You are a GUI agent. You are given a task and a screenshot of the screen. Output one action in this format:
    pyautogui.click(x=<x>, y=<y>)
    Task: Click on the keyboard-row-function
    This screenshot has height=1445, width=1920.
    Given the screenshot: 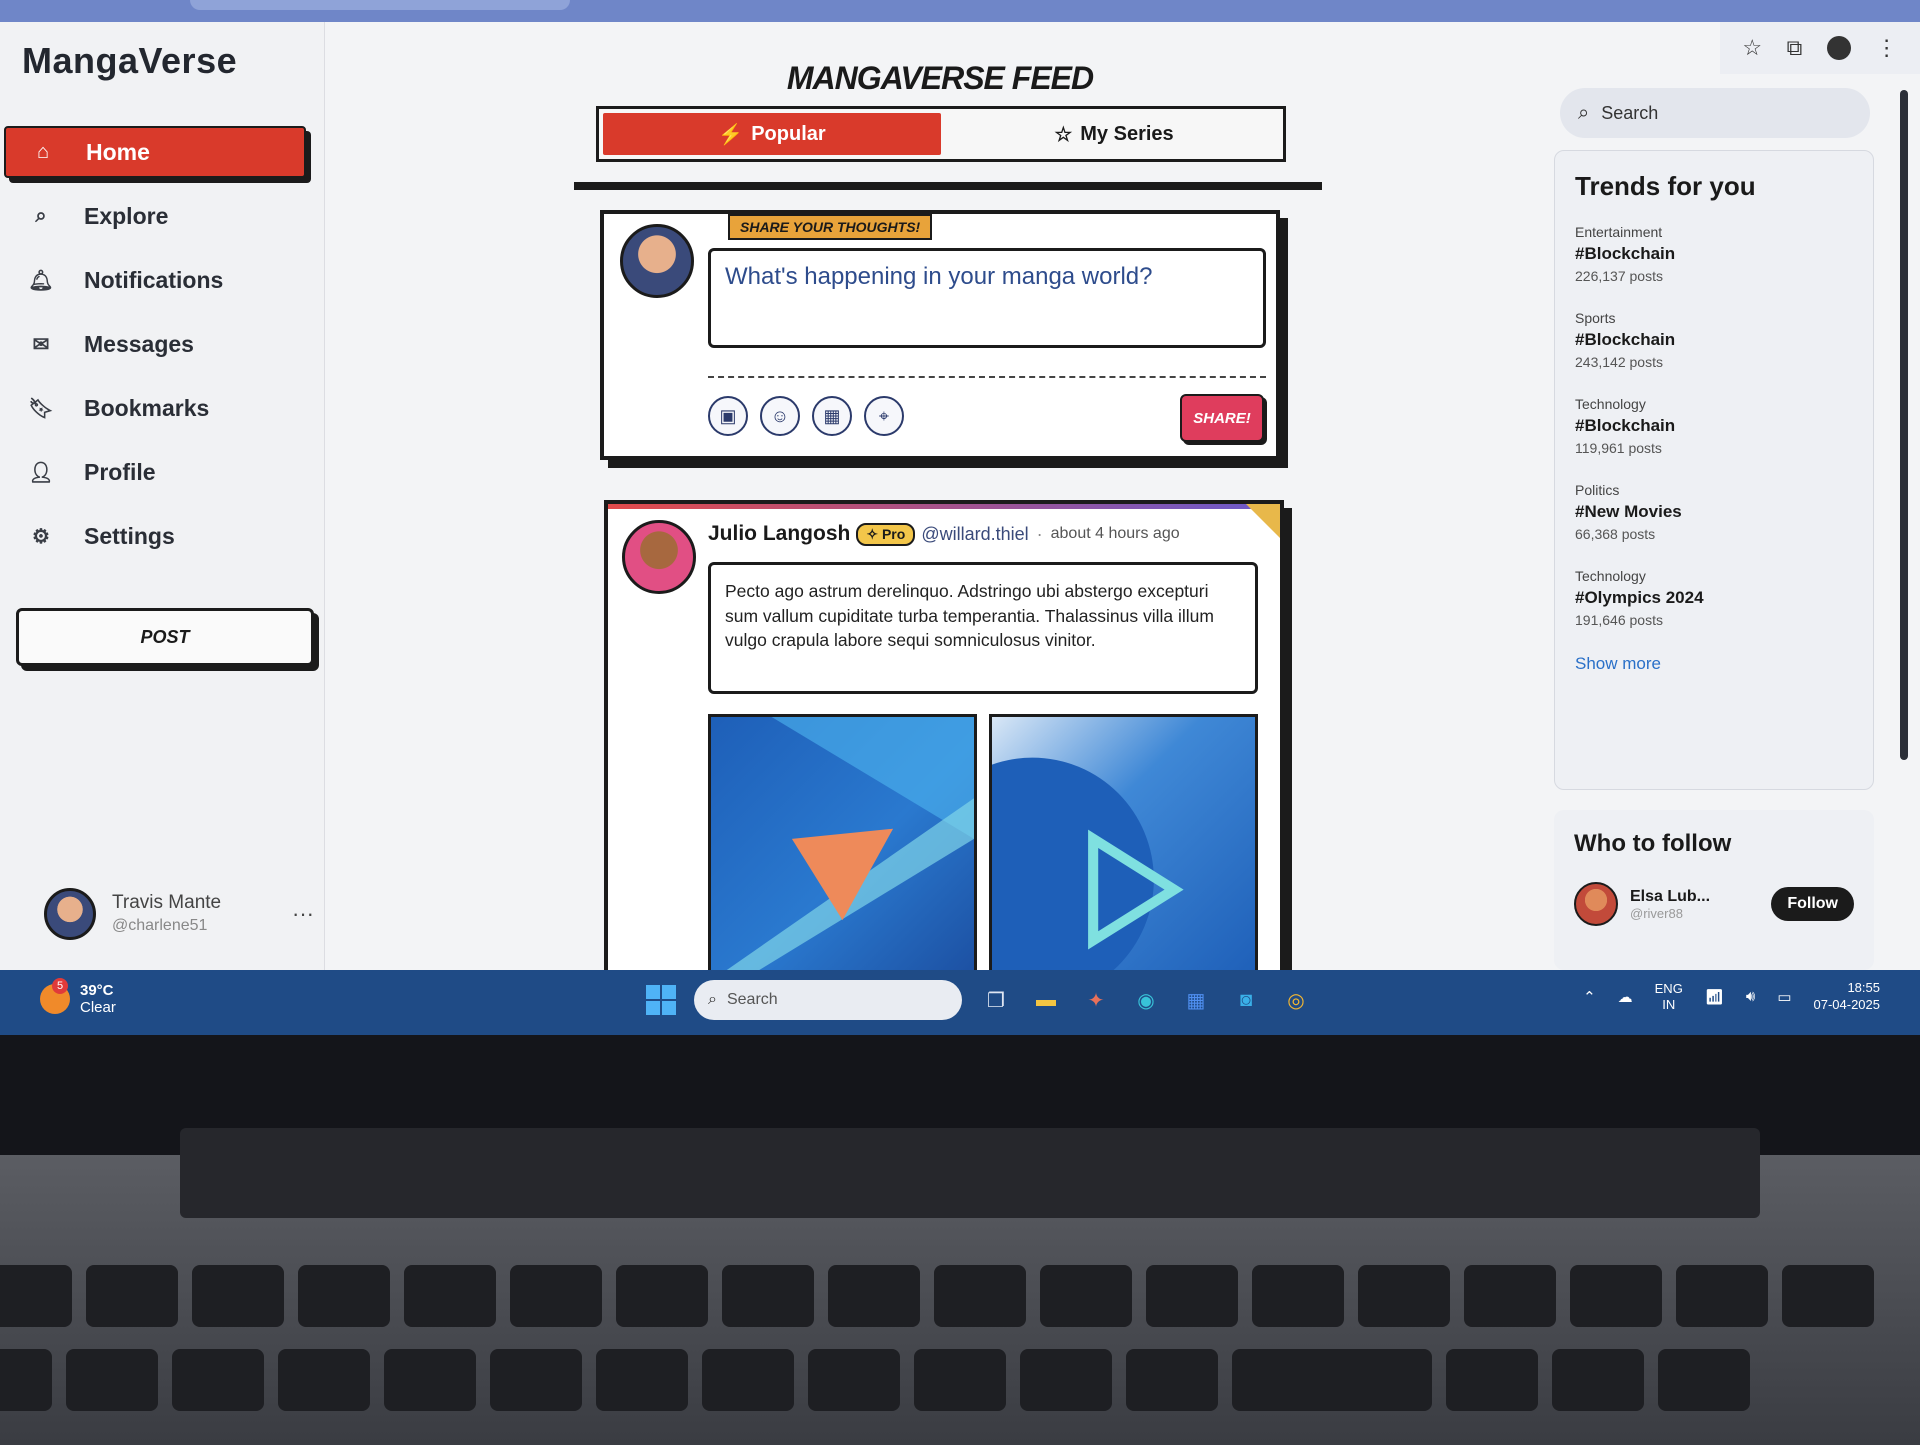 What is the action you would take?
    pyautogui.click(x=937, y=1296)
    